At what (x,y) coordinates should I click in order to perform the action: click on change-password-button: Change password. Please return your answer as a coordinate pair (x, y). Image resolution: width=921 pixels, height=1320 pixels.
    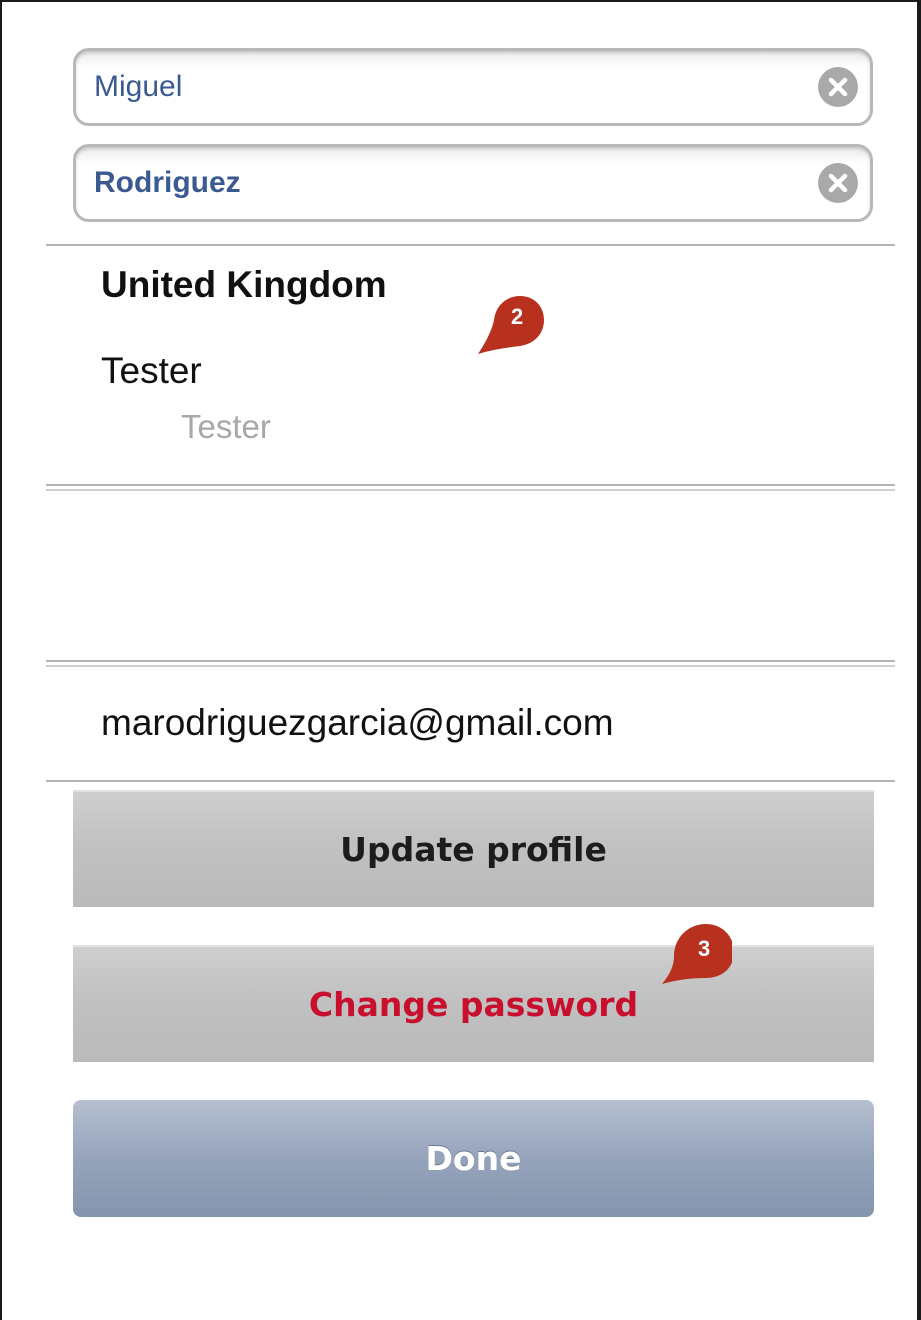
    Looking at the image, I should click on (473, 1003).